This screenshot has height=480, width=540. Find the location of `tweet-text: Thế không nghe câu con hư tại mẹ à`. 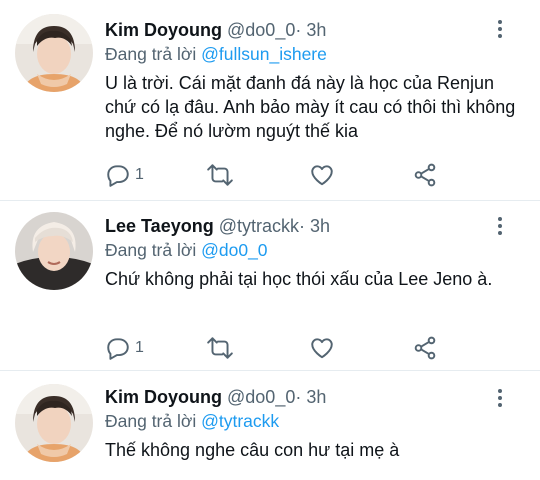

tweet-text: Thế không nghe câu con hư tại mẹ à is located at coordinates (252, 450).